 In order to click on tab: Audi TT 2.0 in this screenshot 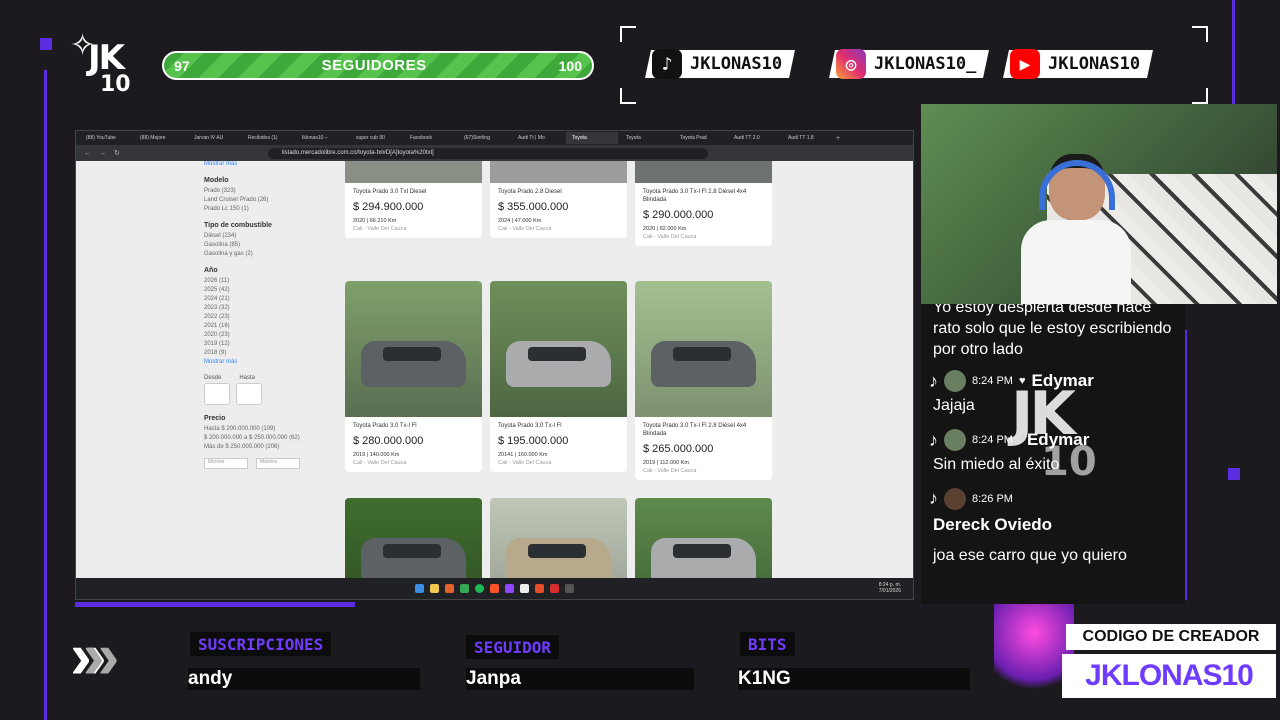, I will do `click(754, 138)`.